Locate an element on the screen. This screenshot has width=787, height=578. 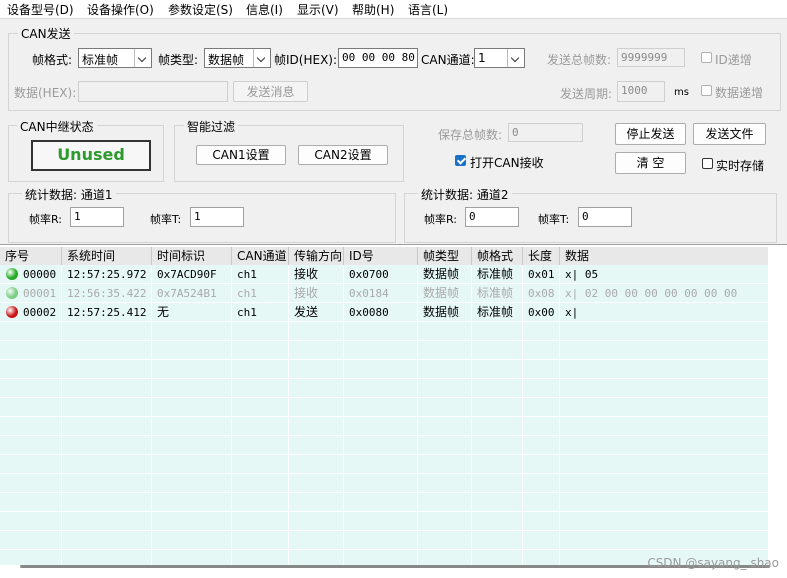
header-frame-format: 帧格式 is located at coordinates (497, 256).